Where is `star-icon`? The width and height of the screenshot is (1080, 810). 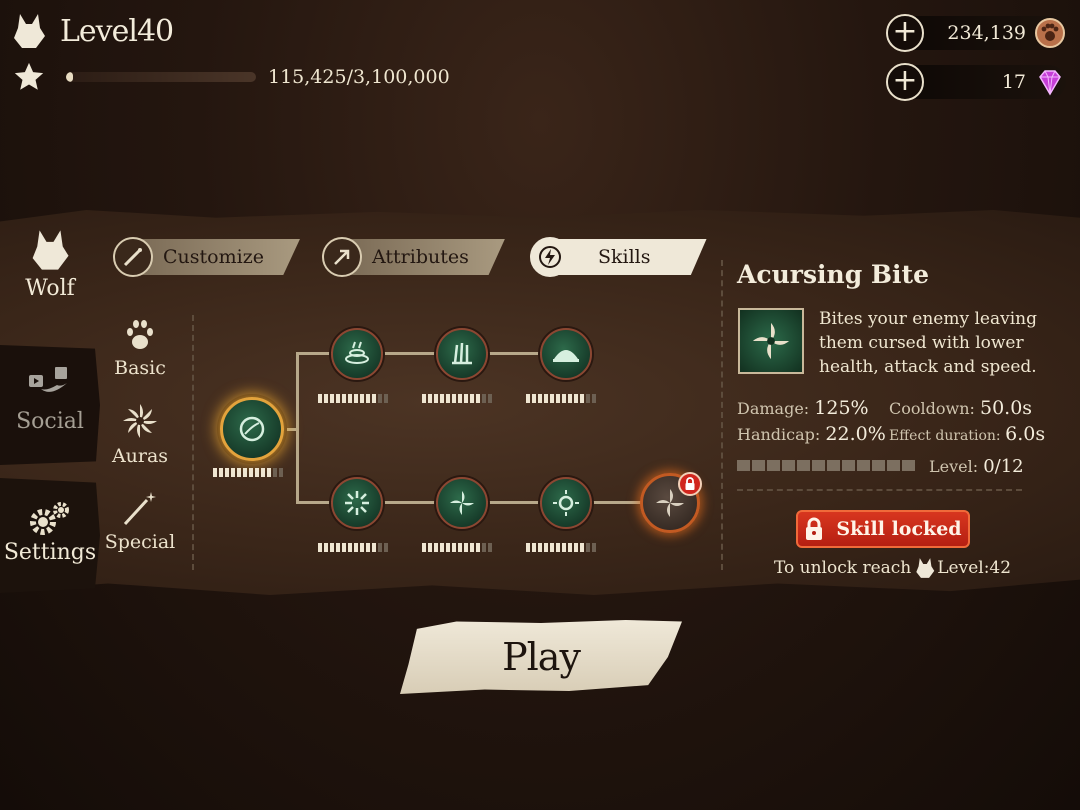
star-icon is located at coordinates (29, 76).